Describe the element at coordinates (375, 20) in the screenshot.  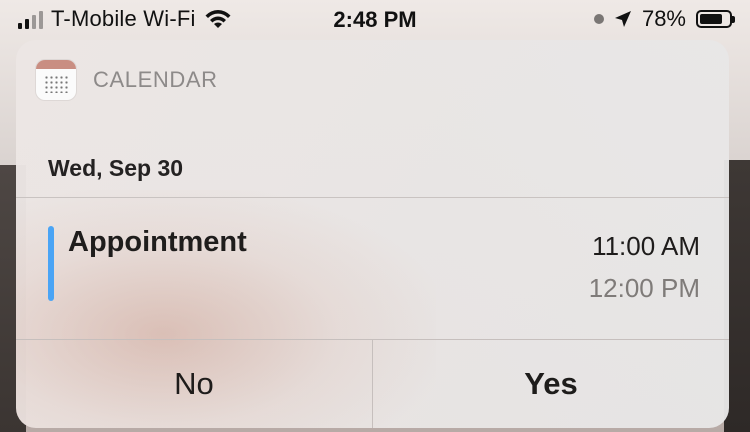
I see `status-bar: T-Mobile Wi-Fi 2:48 PM 78%` at that location.